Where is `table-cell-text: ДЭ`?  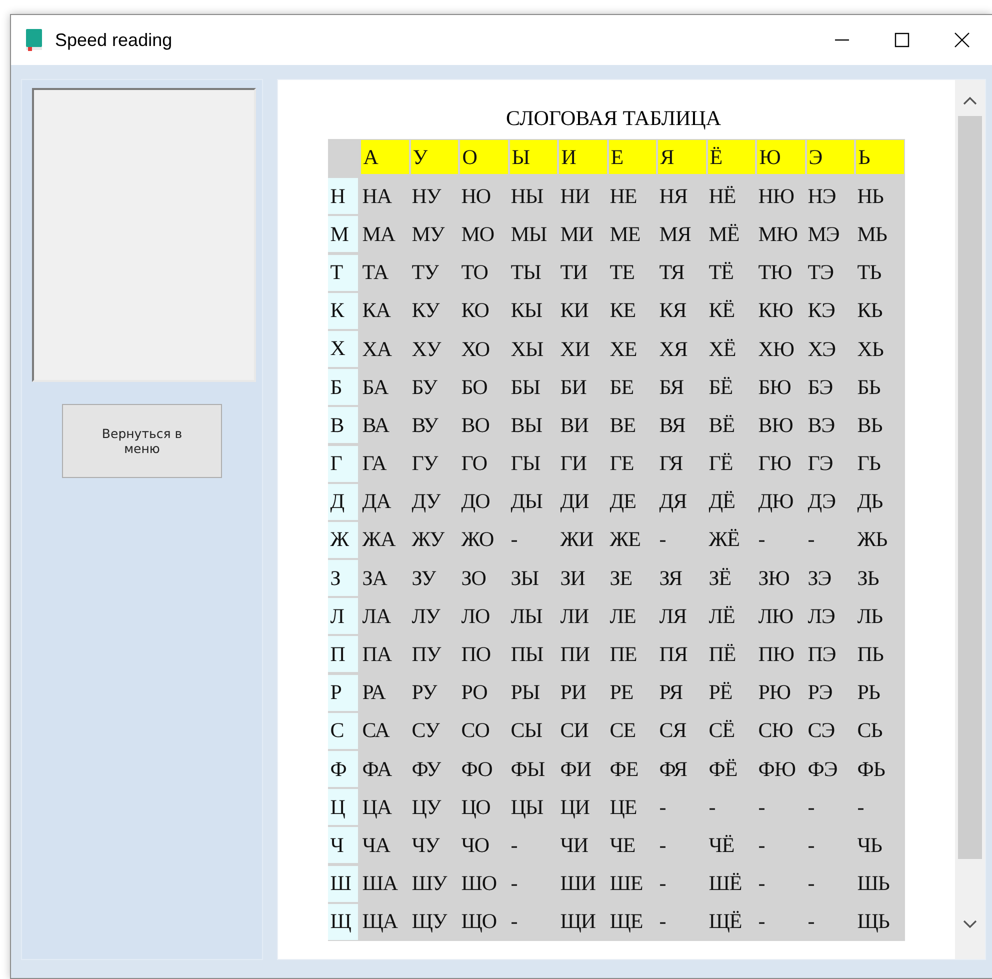
table-cell-text: ДЭ is located at coordinates (821, 502).